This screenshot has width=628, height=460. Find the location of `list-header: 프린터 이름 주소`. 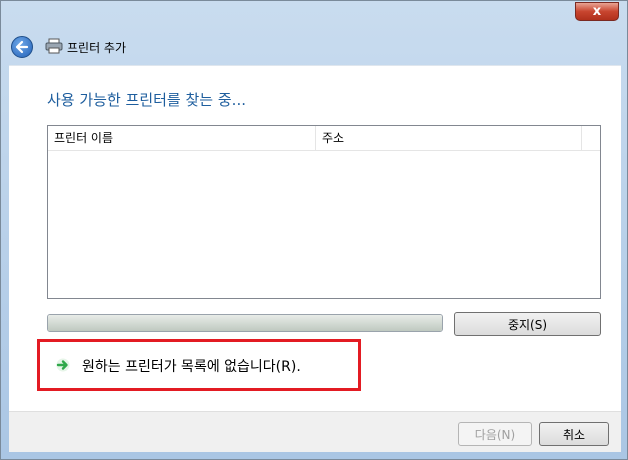

list-header: 프린터 이름 주소 is located at coordinates (324, 138).